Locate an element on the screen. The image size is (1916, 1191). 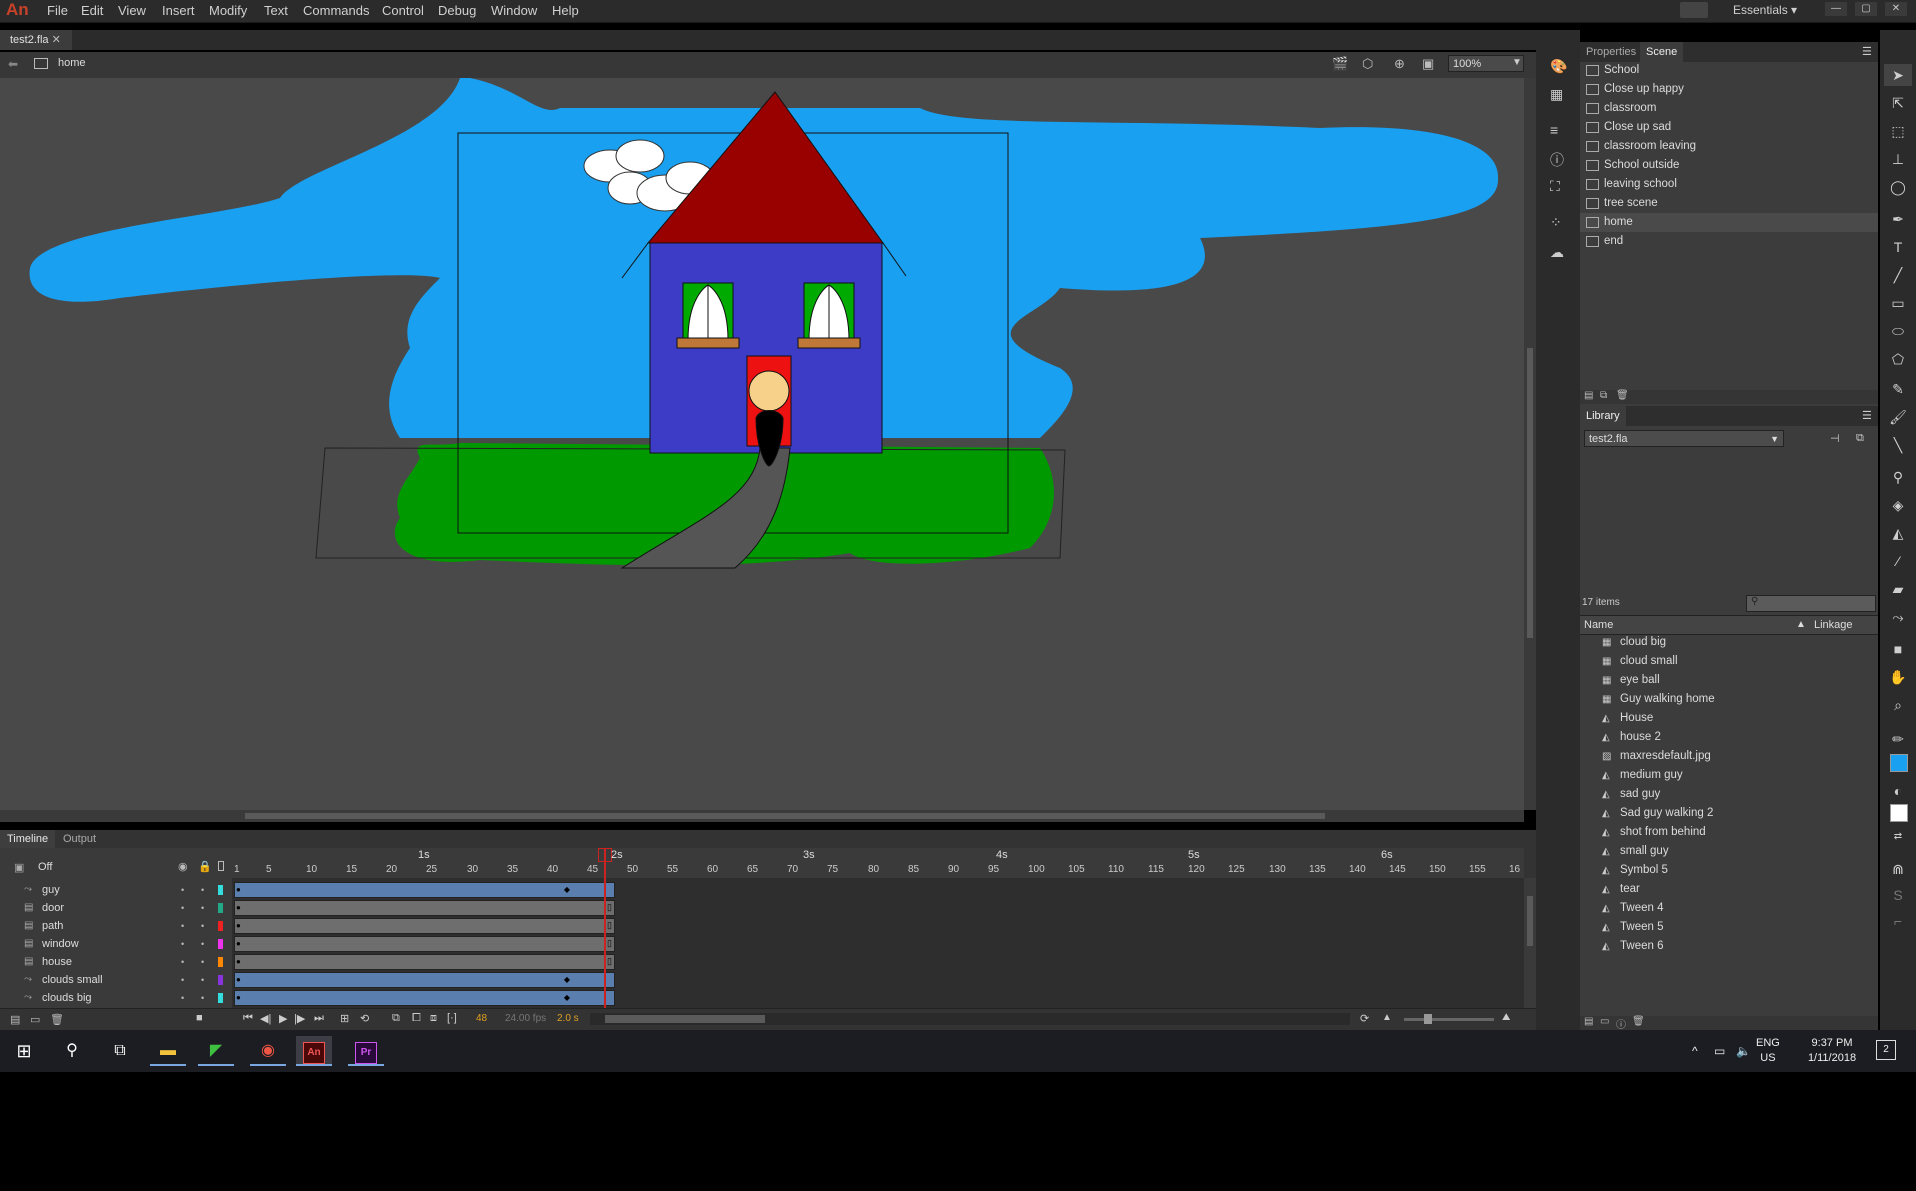
scene-list-item: home is located at coordinates (1729, 222).